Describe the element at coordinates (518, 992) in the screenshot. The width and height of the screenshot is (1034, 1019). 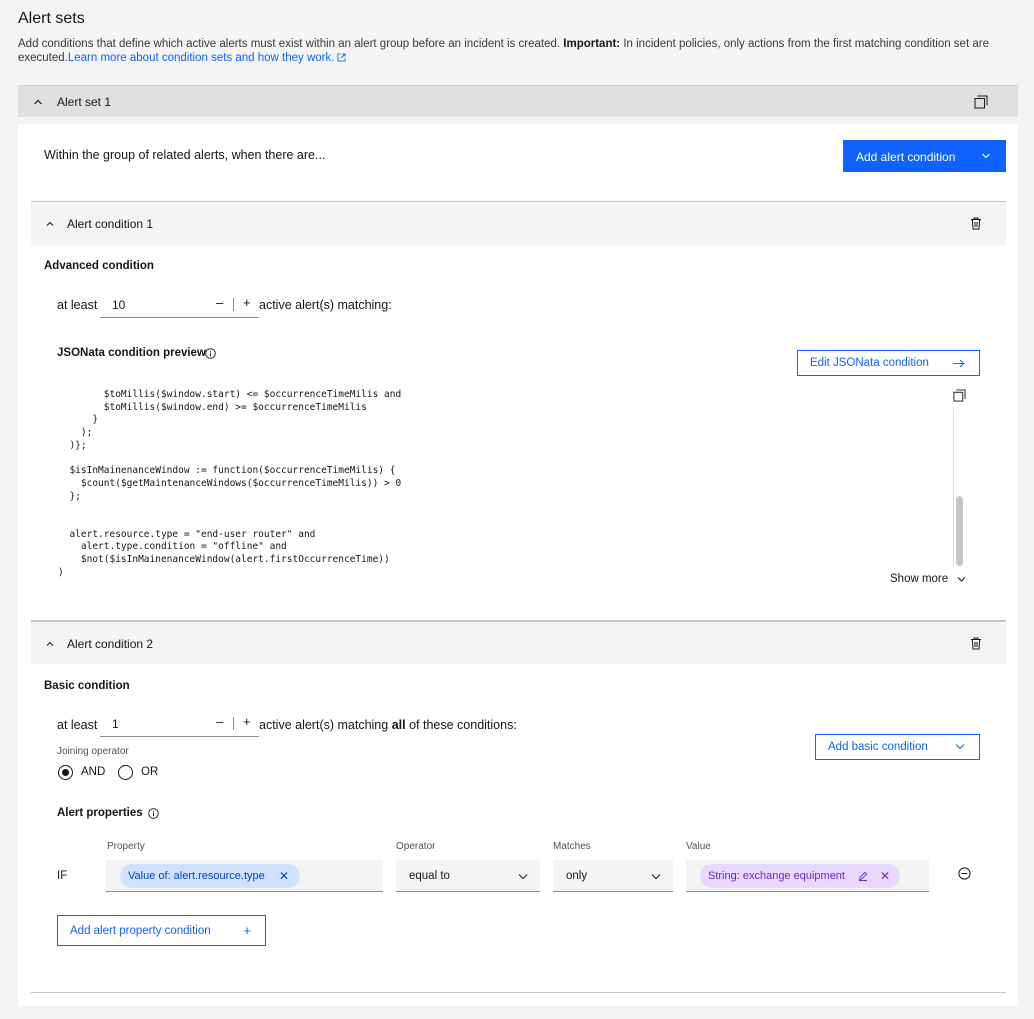
I see `divider` at that location.